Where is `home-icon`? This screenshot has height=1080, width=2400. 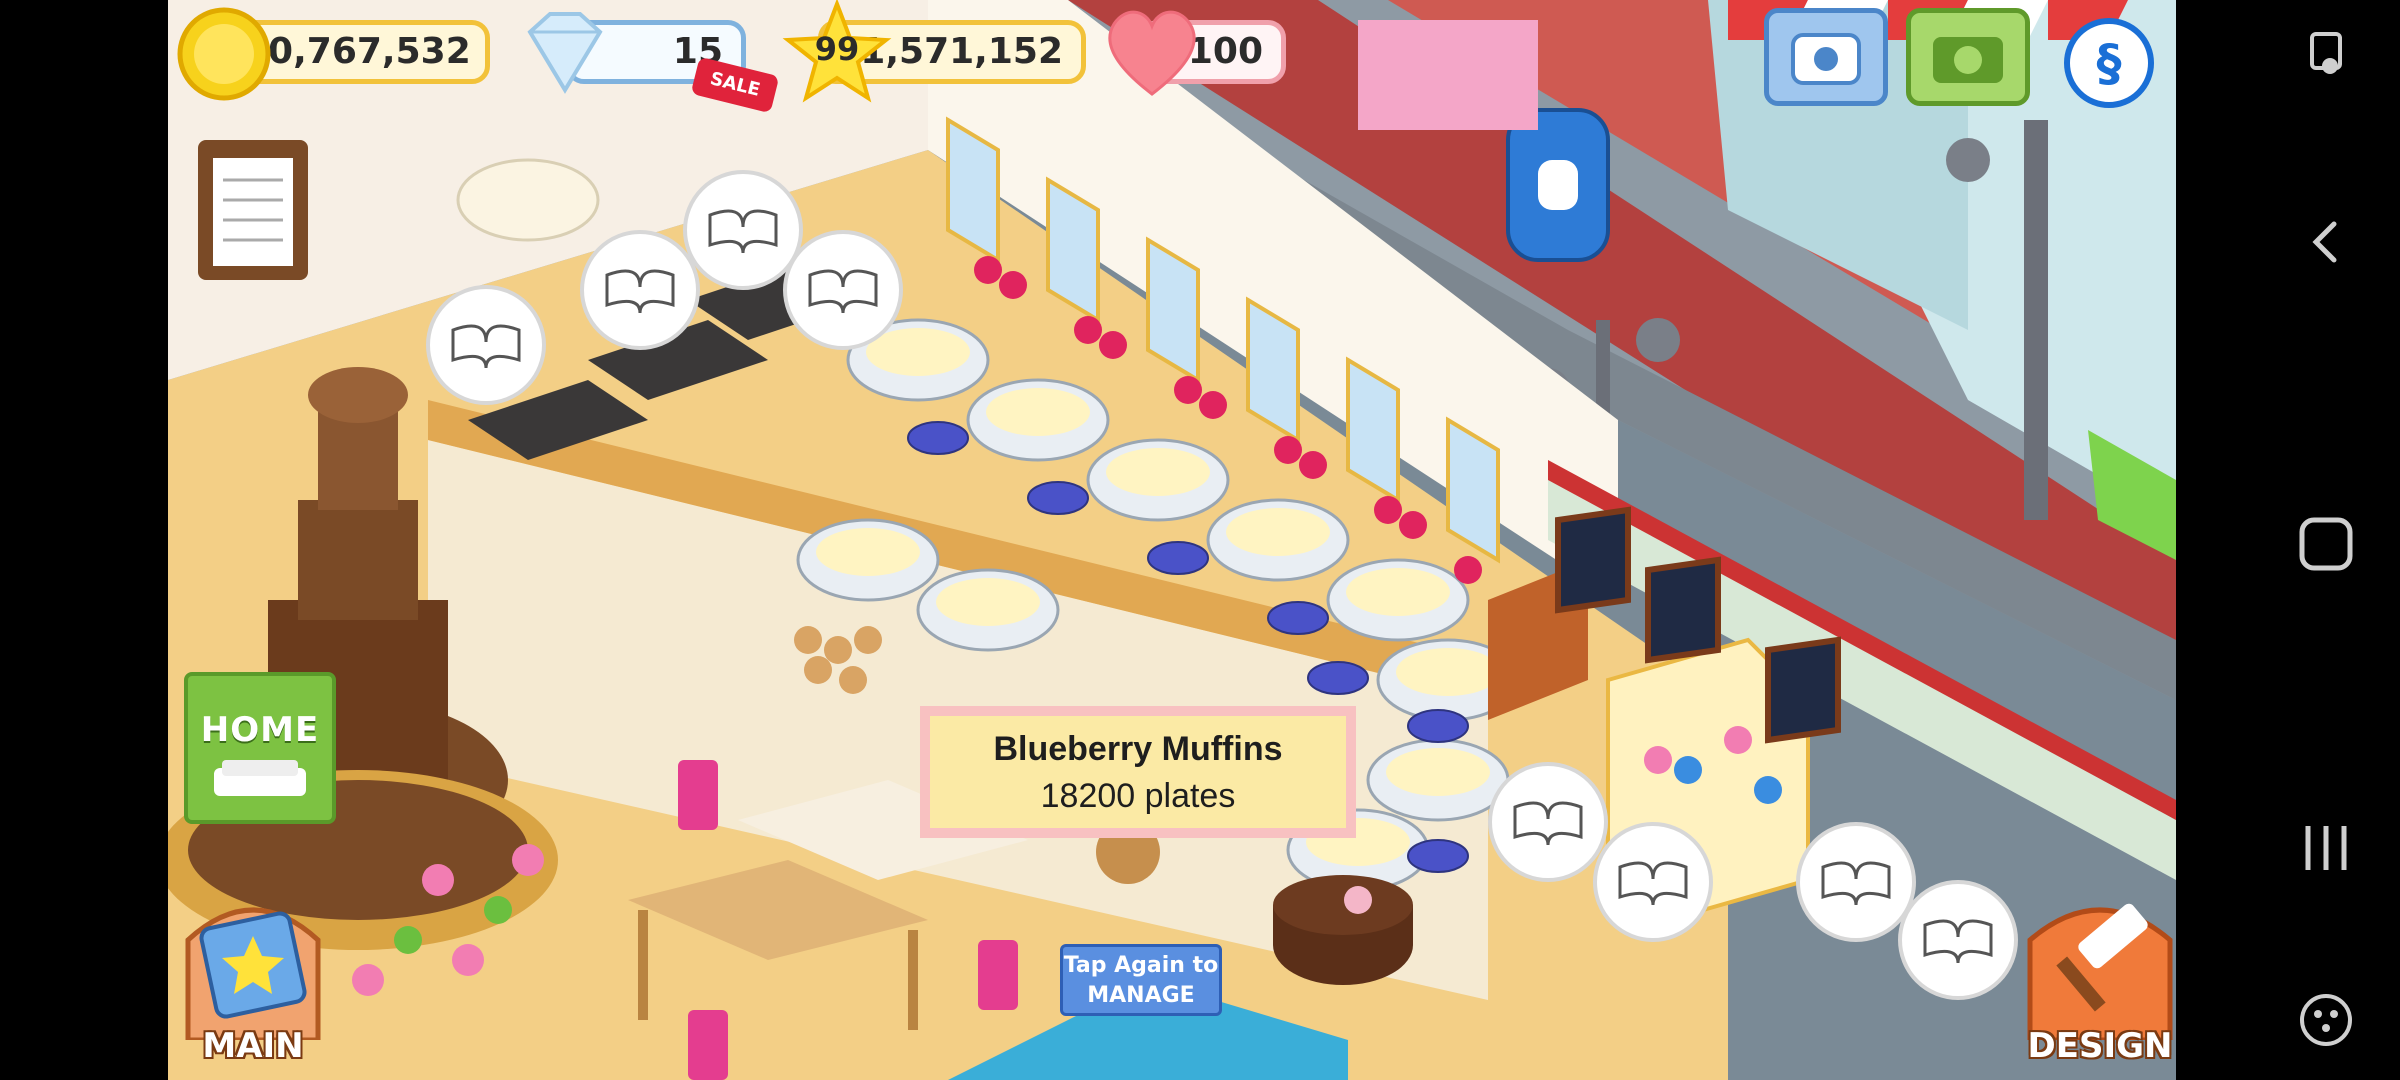 home-icon is located at coordinates (2326, 544).